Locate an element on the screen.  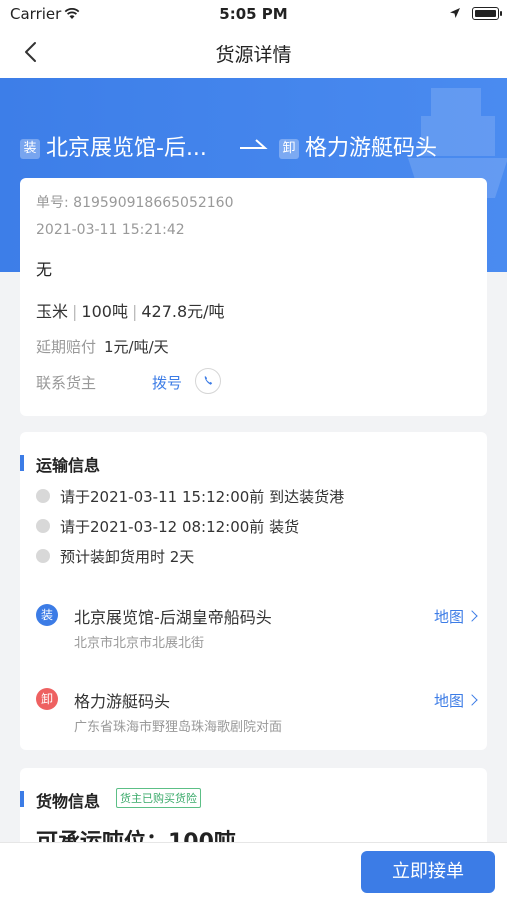
clock-time: 5:05 PM is located at coordinates (253, 14).